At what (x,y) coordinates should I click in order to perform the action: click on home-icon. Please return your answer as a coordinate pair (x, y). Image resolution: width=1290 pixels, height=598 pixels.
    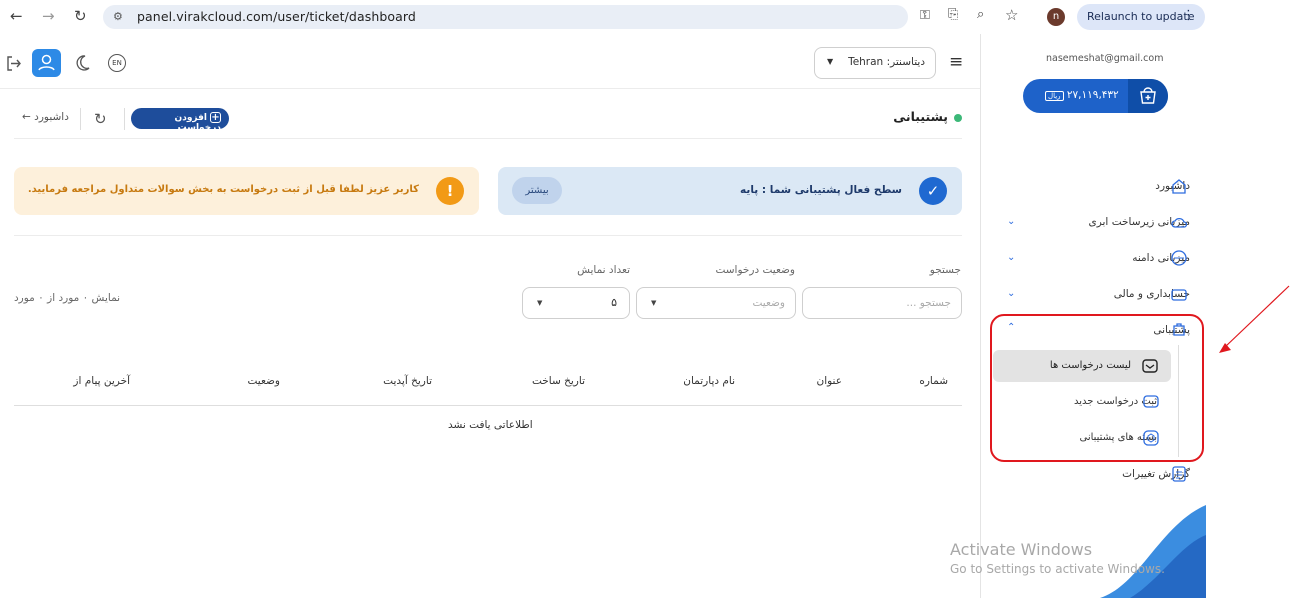
    Looking at the image, I should click on (1179, 186).